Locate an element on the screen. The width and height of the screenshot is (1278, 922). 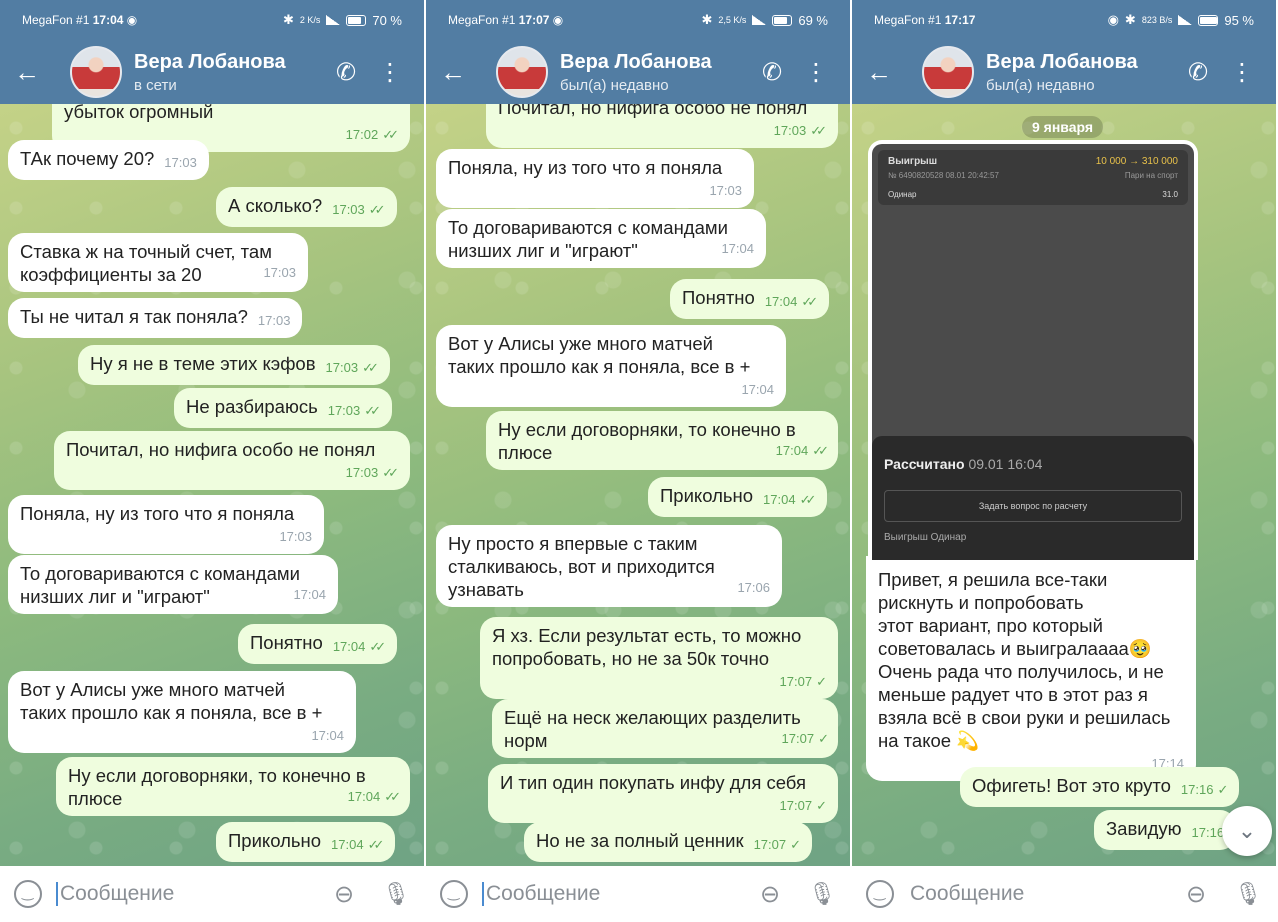
message-text: Ещё на неск желающих разделить норм is located at coordinates (652, 729).